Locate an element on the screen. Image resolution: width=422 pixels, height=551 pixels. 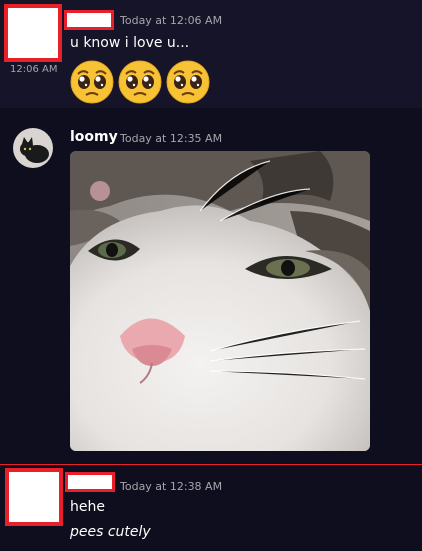
user-avatar is located at coordinates (33, 148).